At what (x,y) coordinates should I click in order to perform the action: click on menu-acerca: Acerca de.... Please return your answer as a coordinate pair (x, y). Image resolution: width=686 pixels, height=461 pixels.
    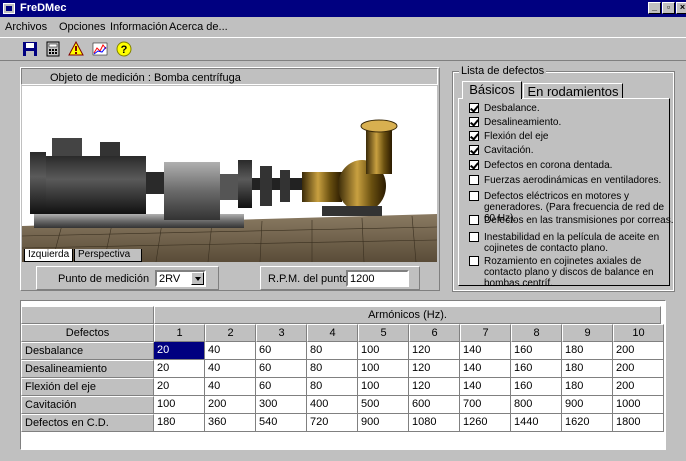
    Looking at the image, I should click on (198, 27).